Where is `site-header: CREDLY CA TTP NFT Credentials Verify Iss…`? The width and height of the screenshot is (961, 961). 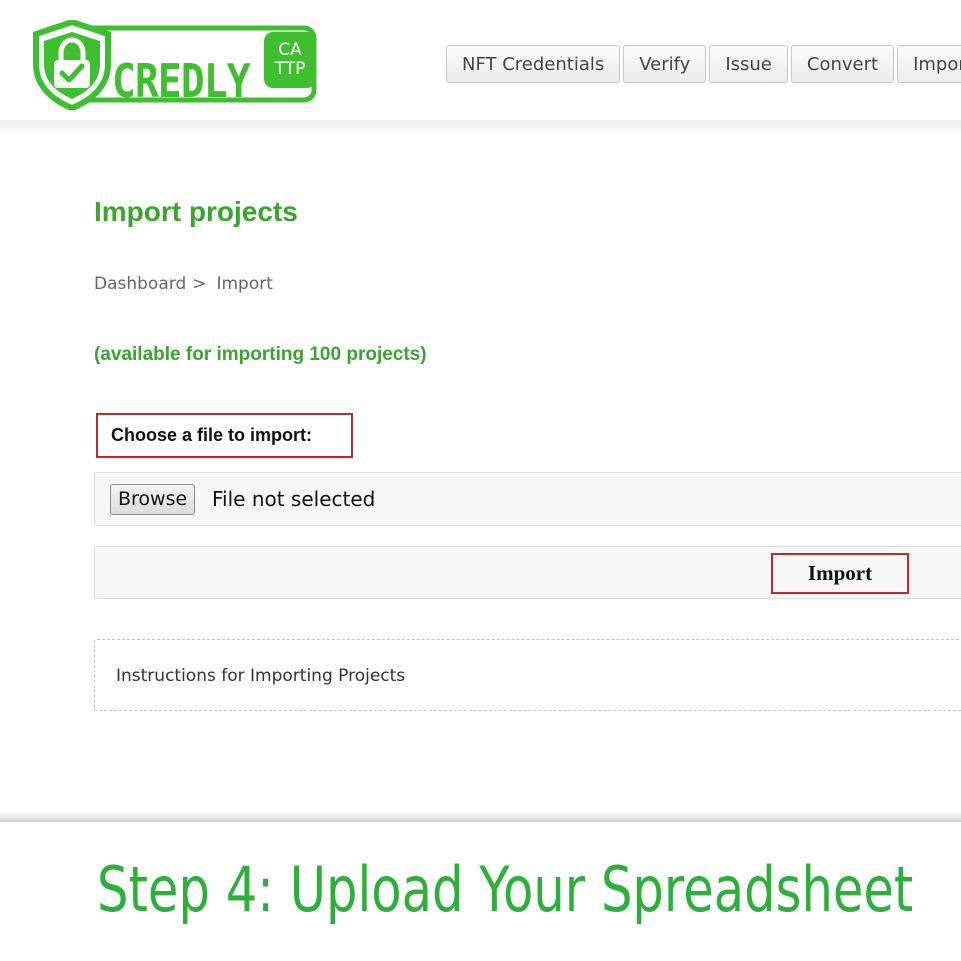 site-header: CREDLY CA TTP NFT Credentials Verify Iss… is located at coordinates (480, 60).